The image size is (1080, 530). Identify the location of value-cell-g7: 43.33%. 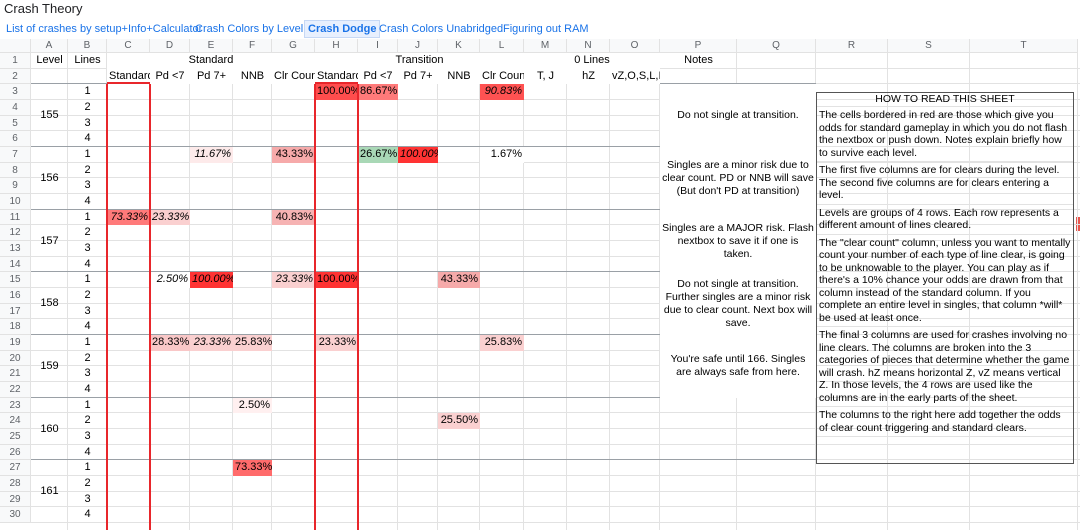
(293, 155).